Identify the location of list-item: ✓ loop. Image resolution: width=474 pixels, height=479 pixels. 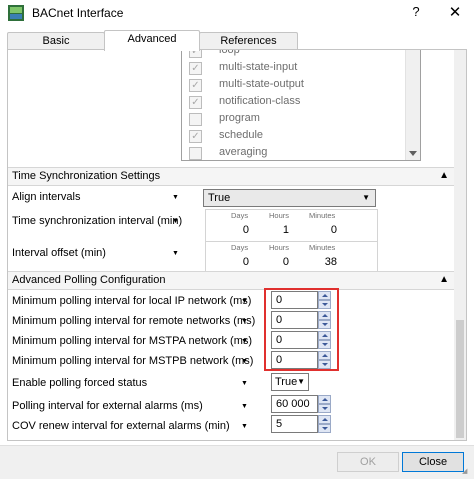
(294, 55).